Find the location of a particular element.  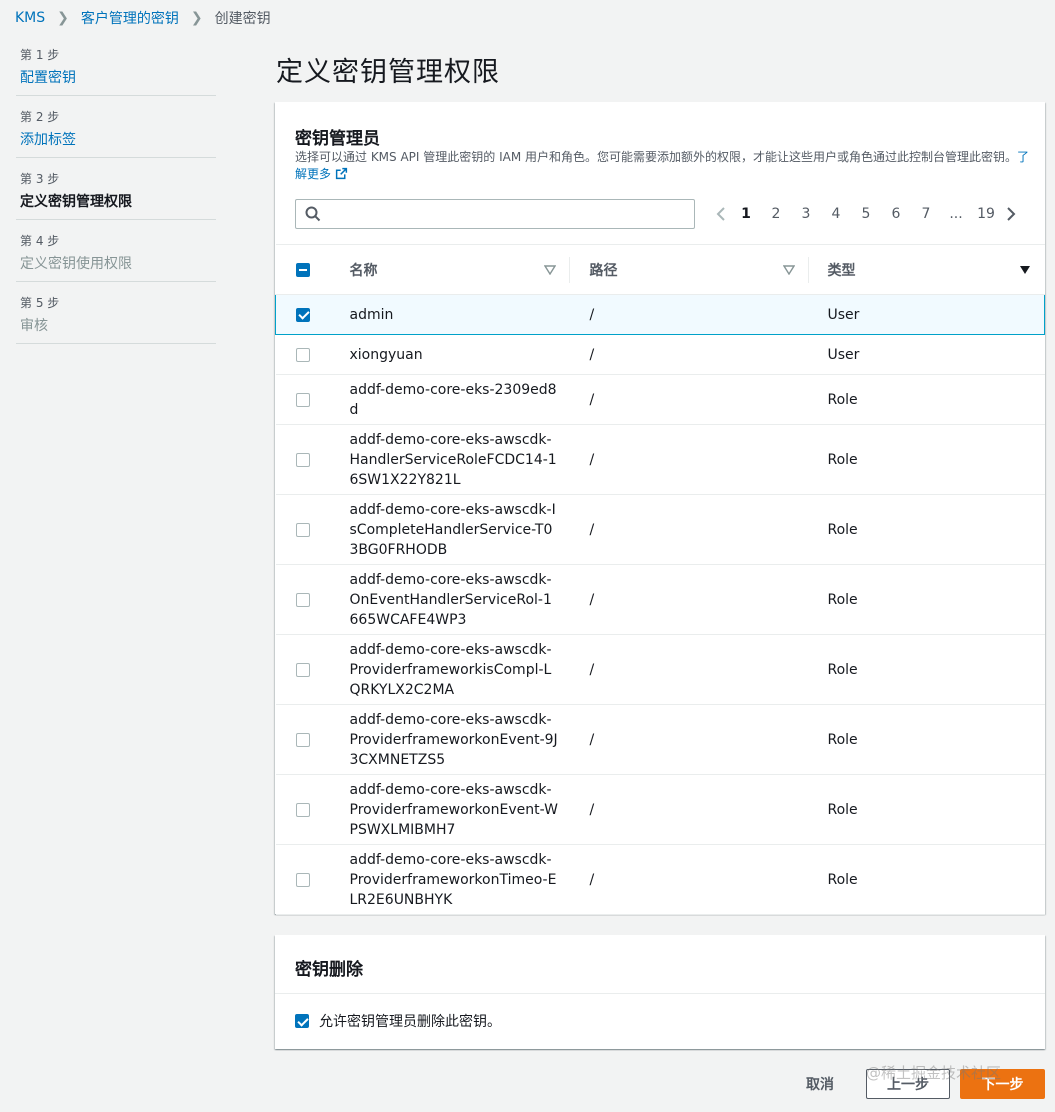

wizard-step-2: 第 2 步 添加标签 is located at coordinates (116, 132).